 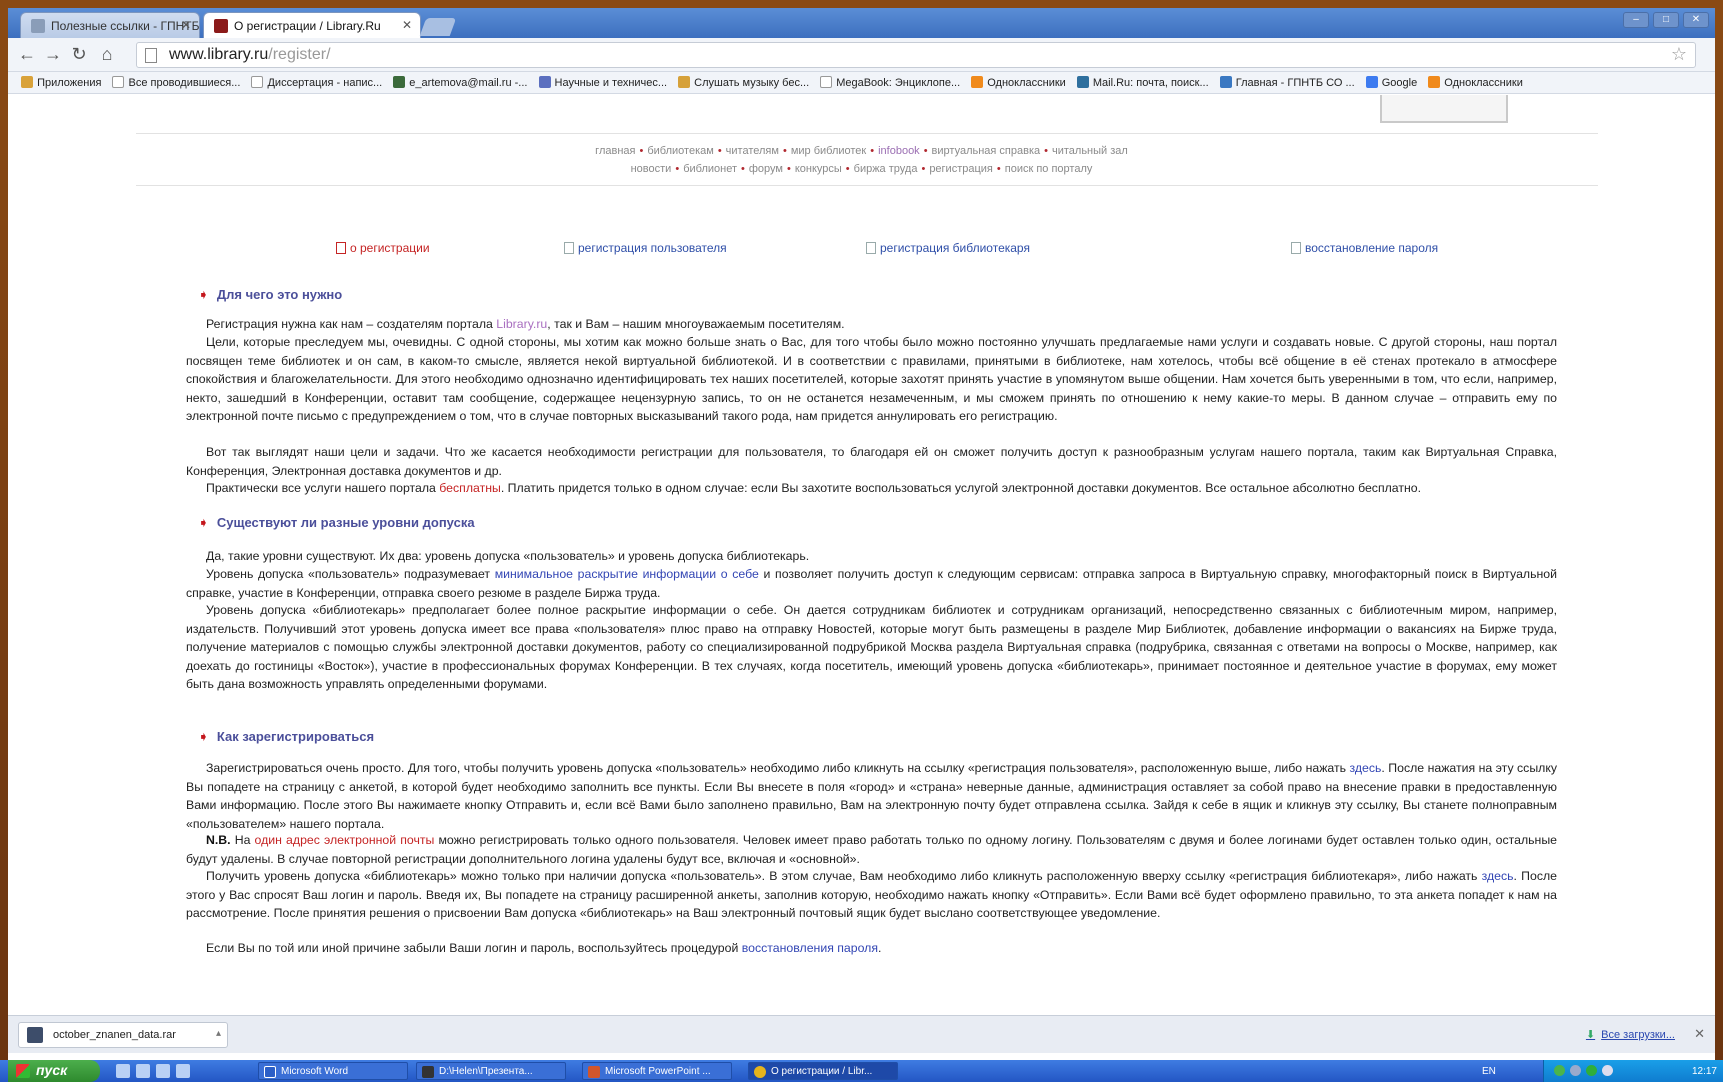 What do you see at coordinates (61, 82) in the screenshot?
I see `bookmark-apps: Приложения` at bounding box center [61, 82].